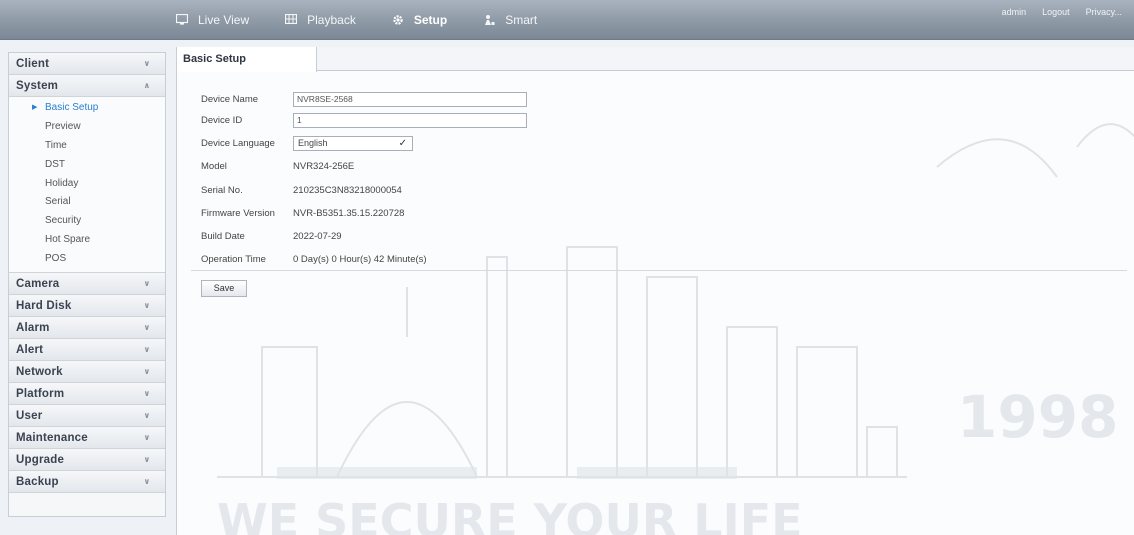 The width and height of the screenshot is (1134, 535). I want to click on device-name-label: Device Name, so click(230, 99).